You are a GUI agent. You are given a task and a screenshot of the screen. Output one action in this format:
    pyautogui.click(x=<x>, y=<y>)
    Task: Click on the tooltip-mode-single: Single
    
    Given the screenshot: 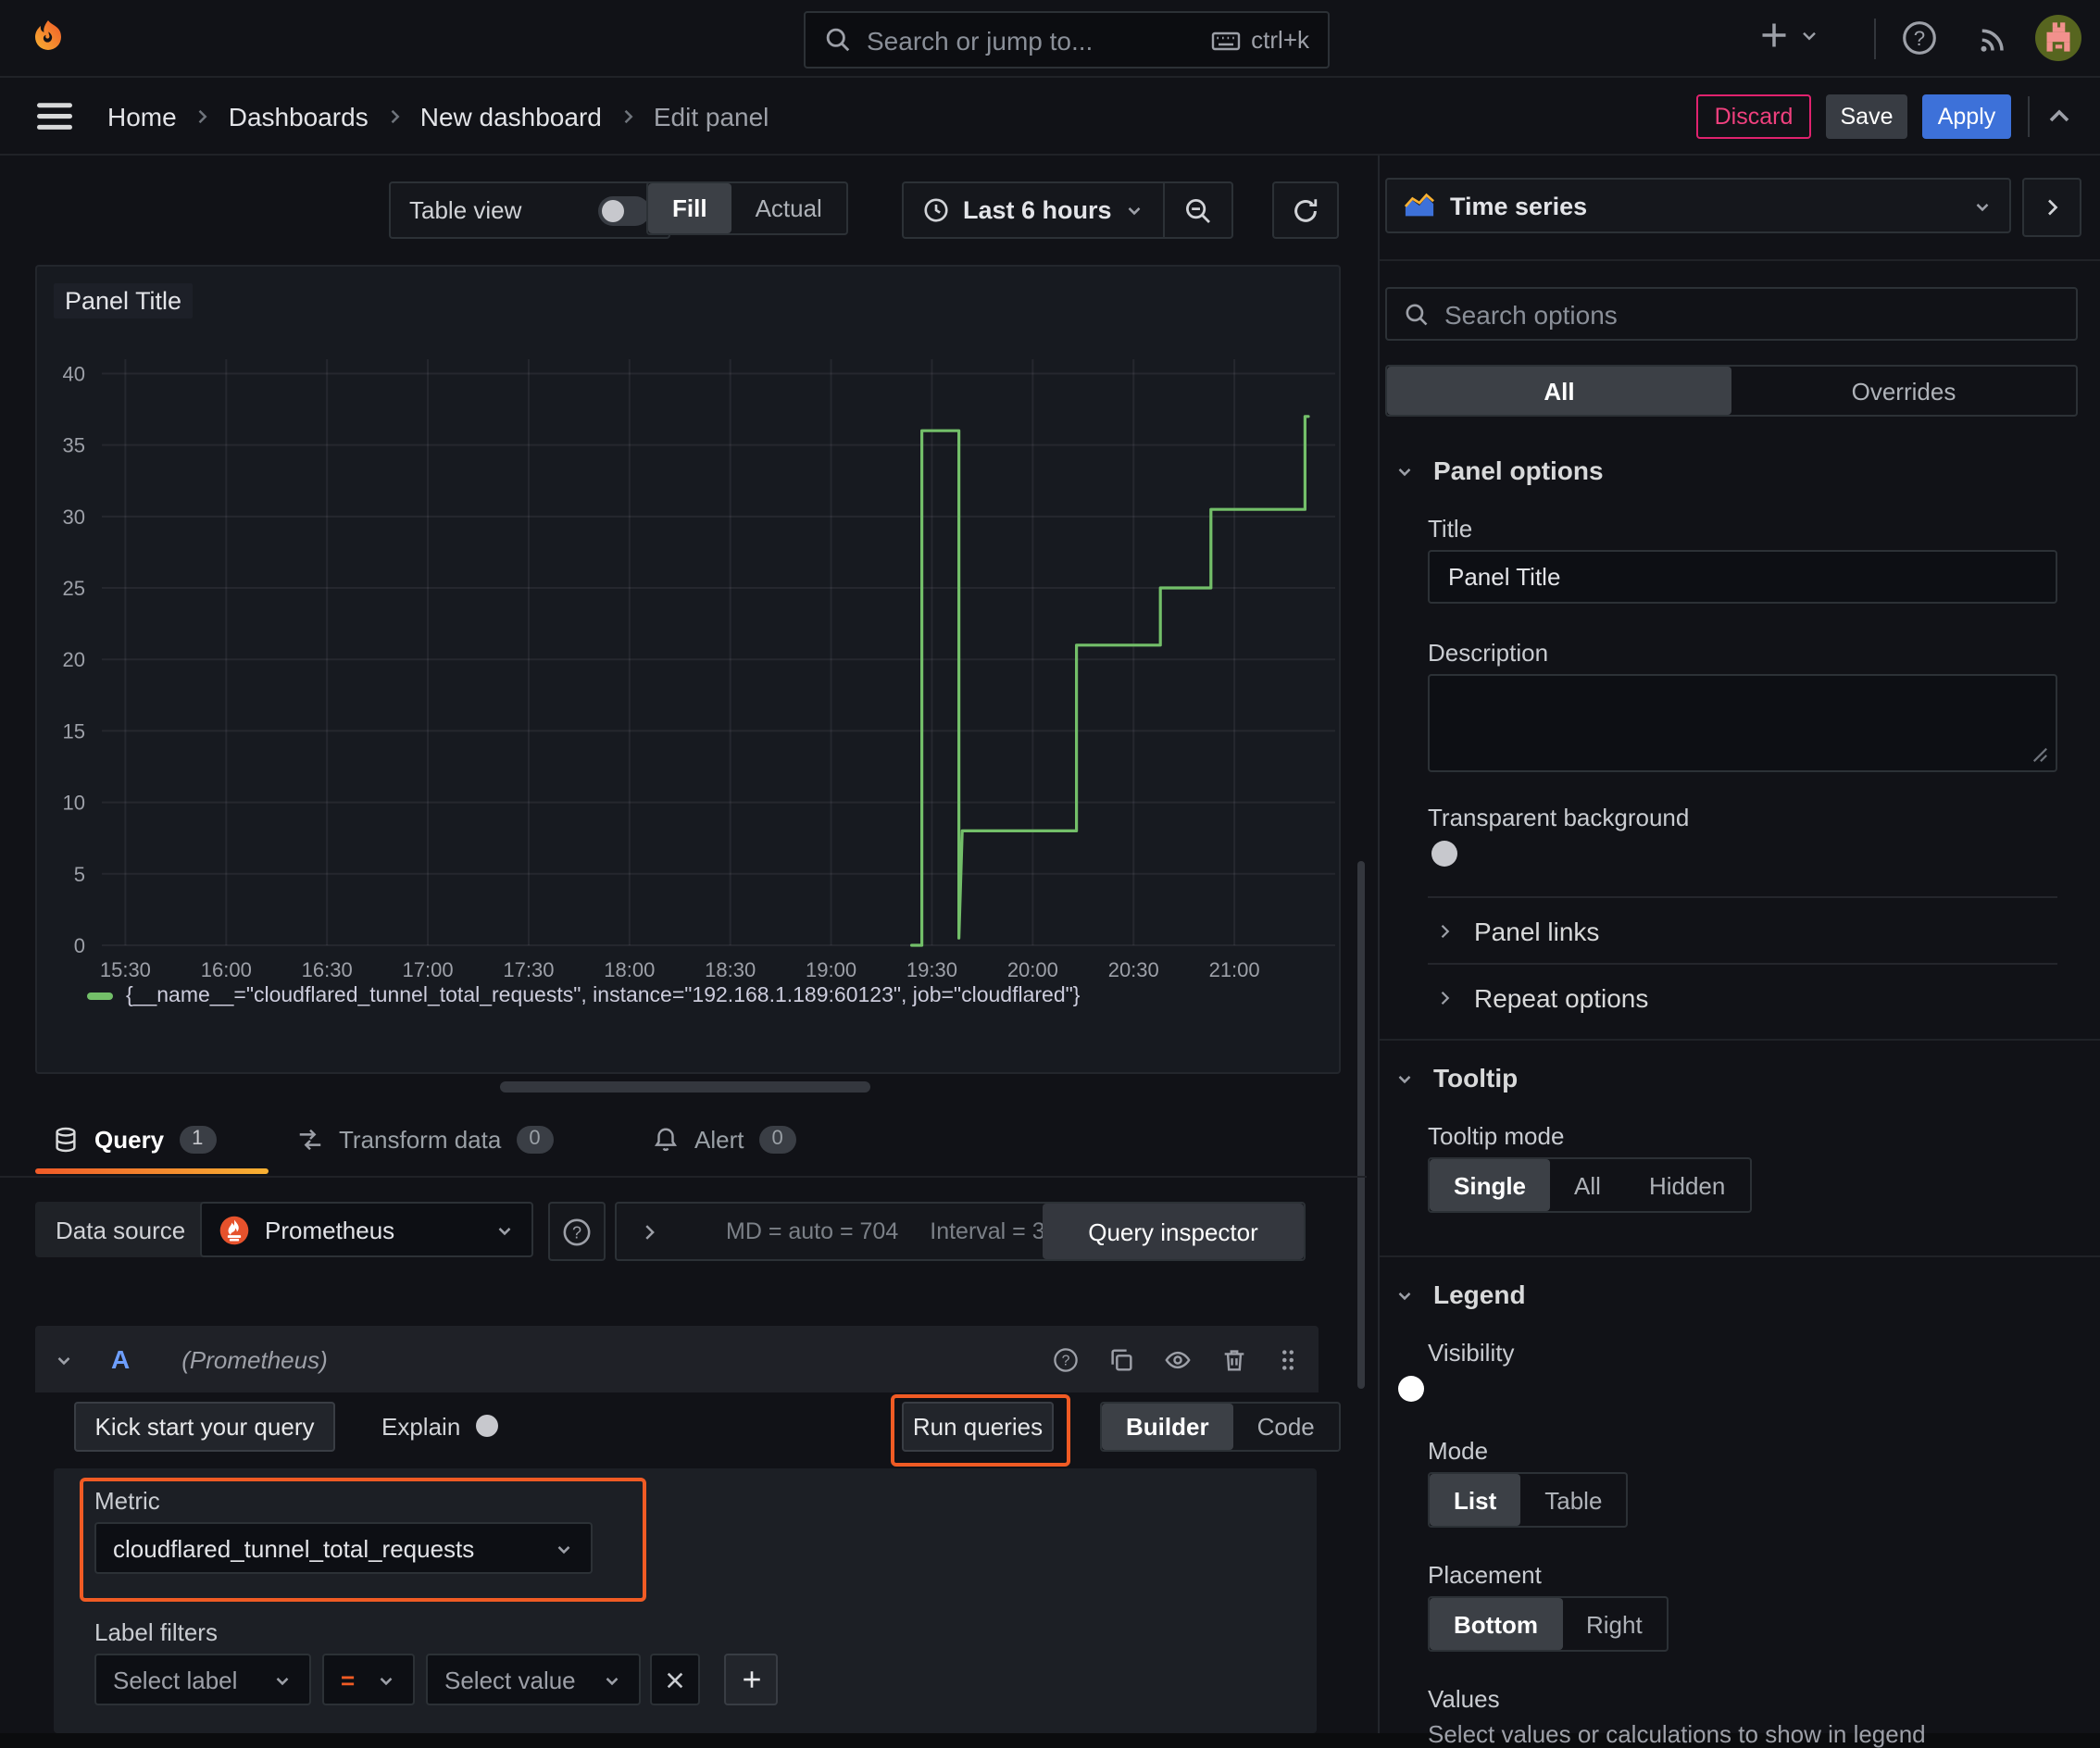 What is the action you would take?
    pyautogui.click(x=1490, y=1185)
    